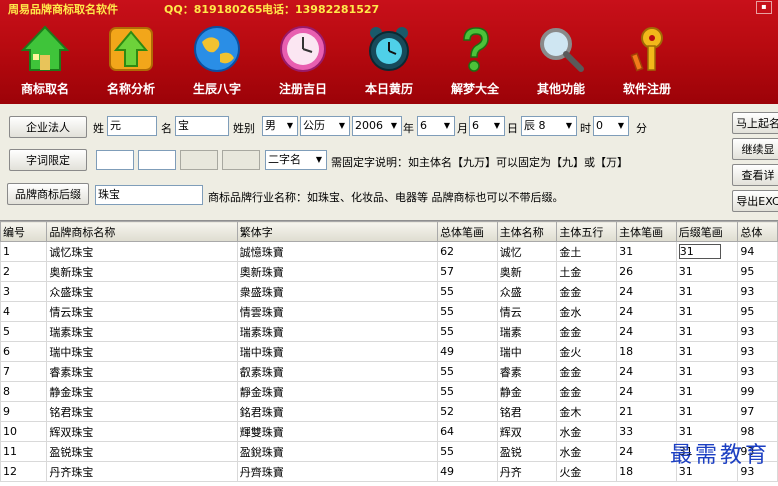  What do you see at coordinates (42, 62) in the screenshot?
I see `toolbar-button-trademark-naming: 商标取名` at bounding box center [42, 62].